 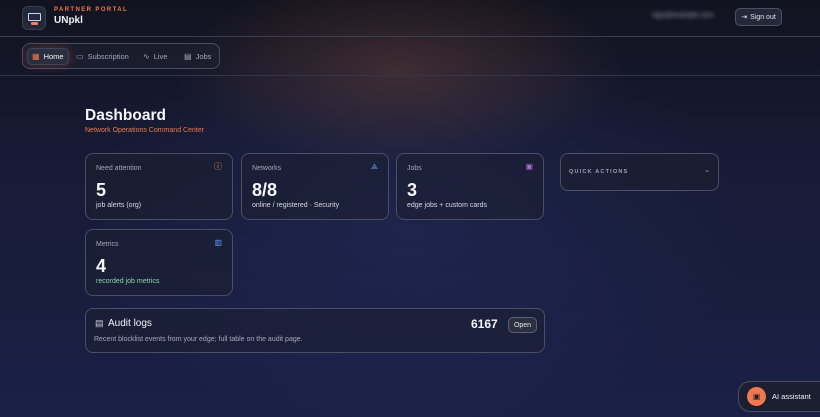 What do you see at coordinates (529, 166) in the screenshot?
I see `clipboard-icon: ▣` at bounding box center [529, 166].